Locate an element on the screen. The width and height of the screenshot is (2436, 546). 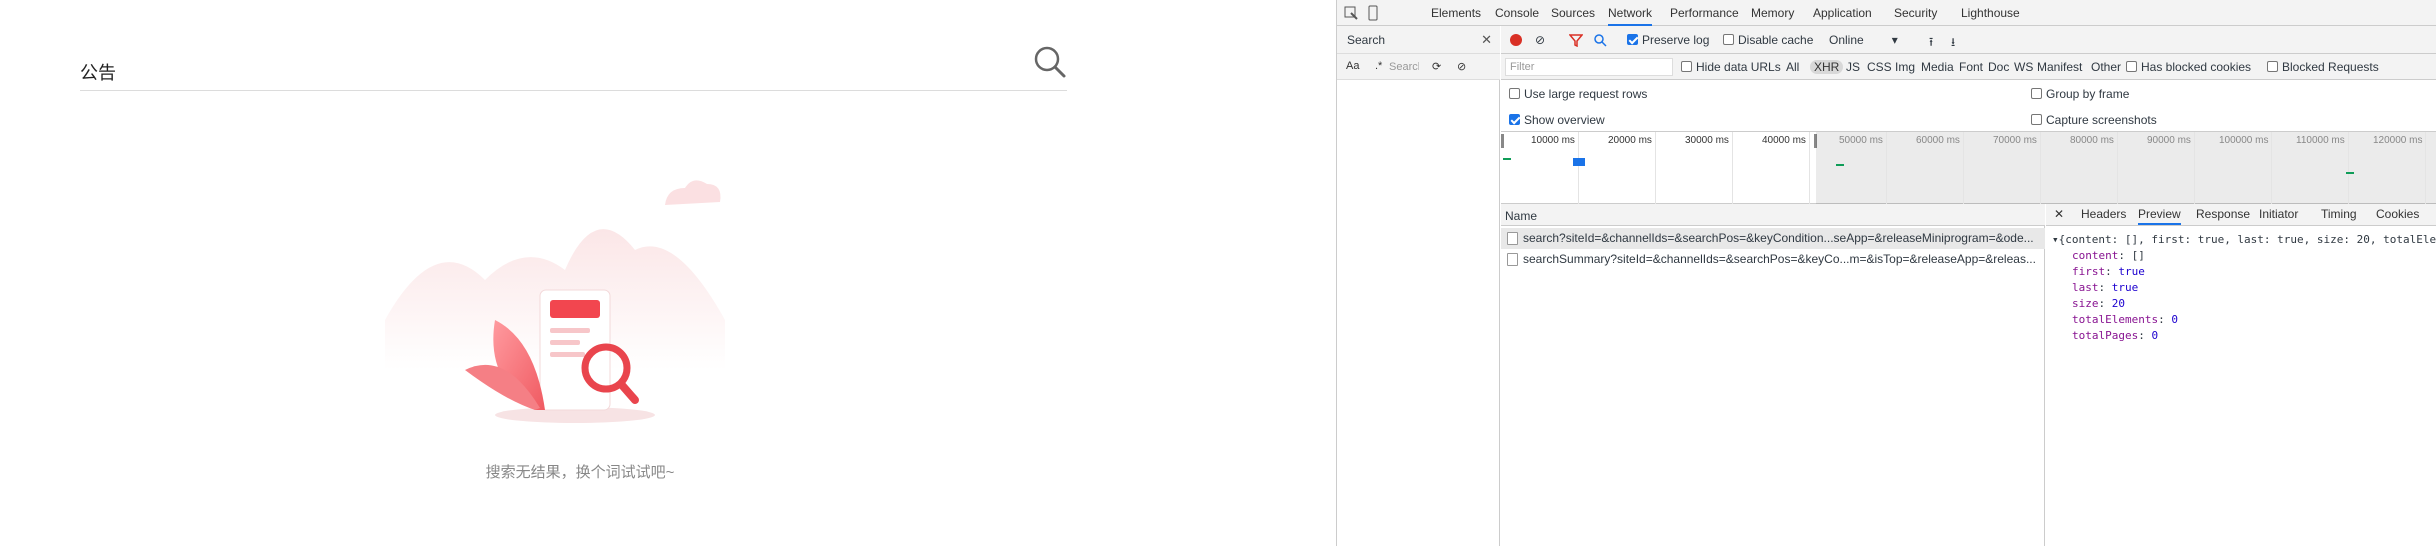
filter-type-doc: Doc is located at coordinates (1998, 67).